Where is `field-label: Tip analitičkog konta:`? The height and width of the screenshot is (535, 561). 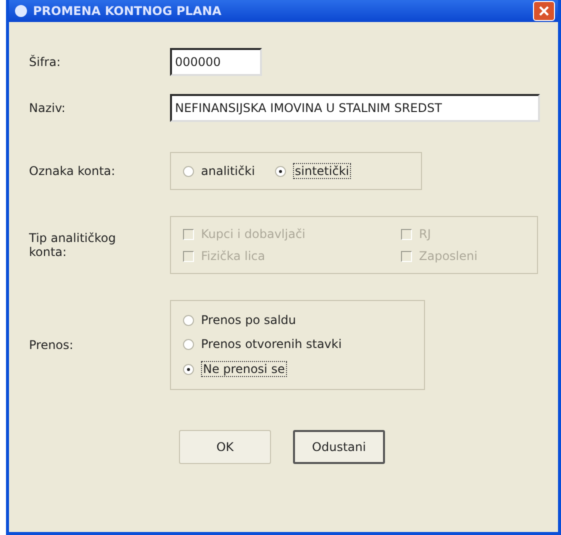
field-label: Tip analitičkog konta: is located at coordinates (73, 245).